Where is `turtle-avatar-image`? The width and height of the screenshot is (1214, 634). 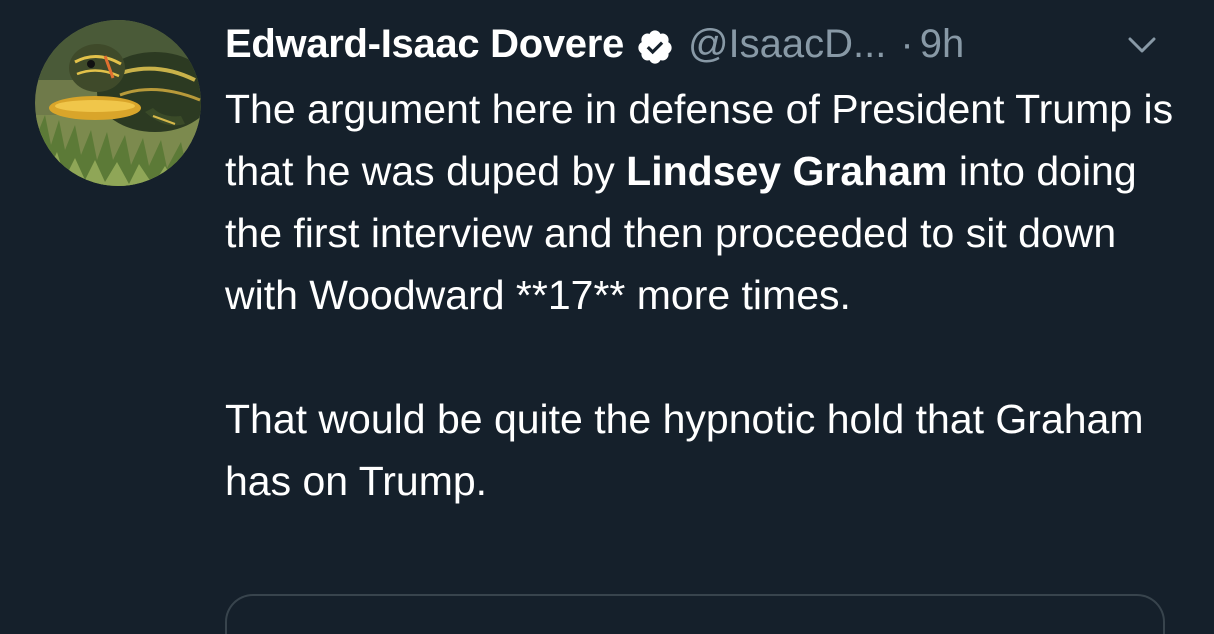
turtle-avatar-image is located at coordinates (118, 103).